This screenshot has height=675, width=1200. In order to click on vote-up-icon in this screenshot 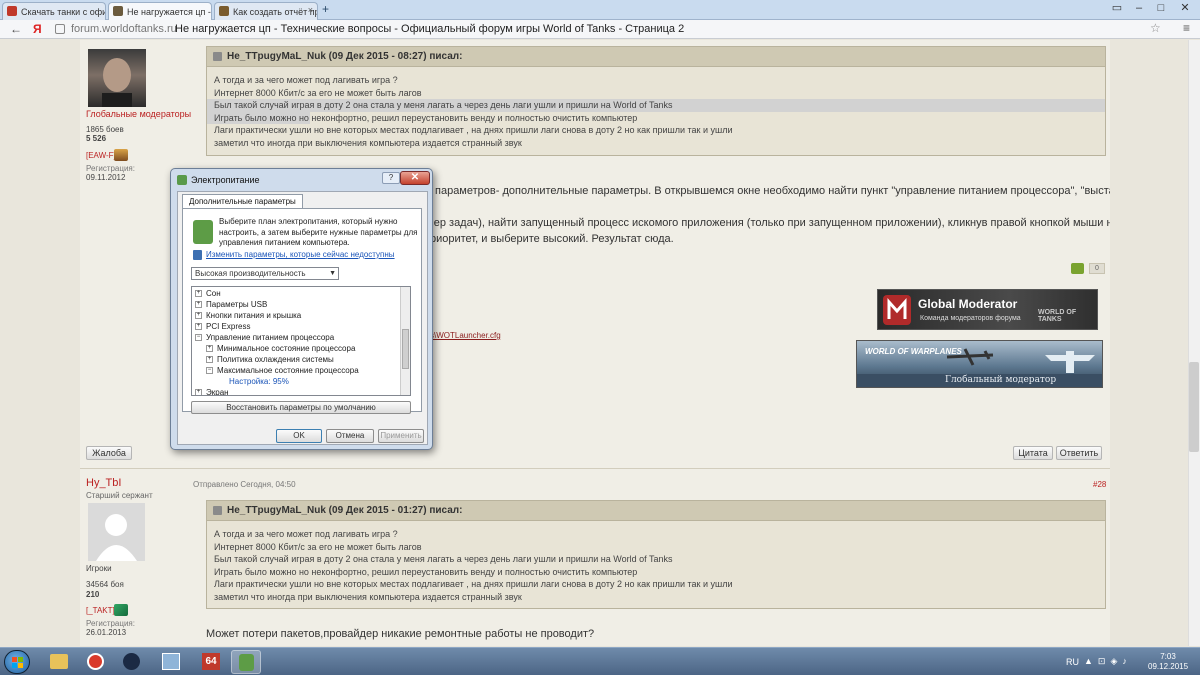, I will do `click(1077, 268)`.